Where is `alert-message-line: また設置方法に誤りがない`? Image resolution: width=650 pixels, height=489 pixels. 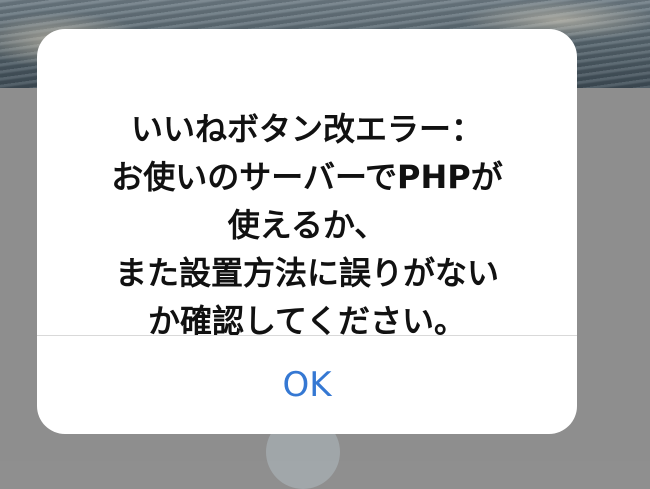
alert-message-line: また設置方法に誤りがない is located at coordinates (306, 273).